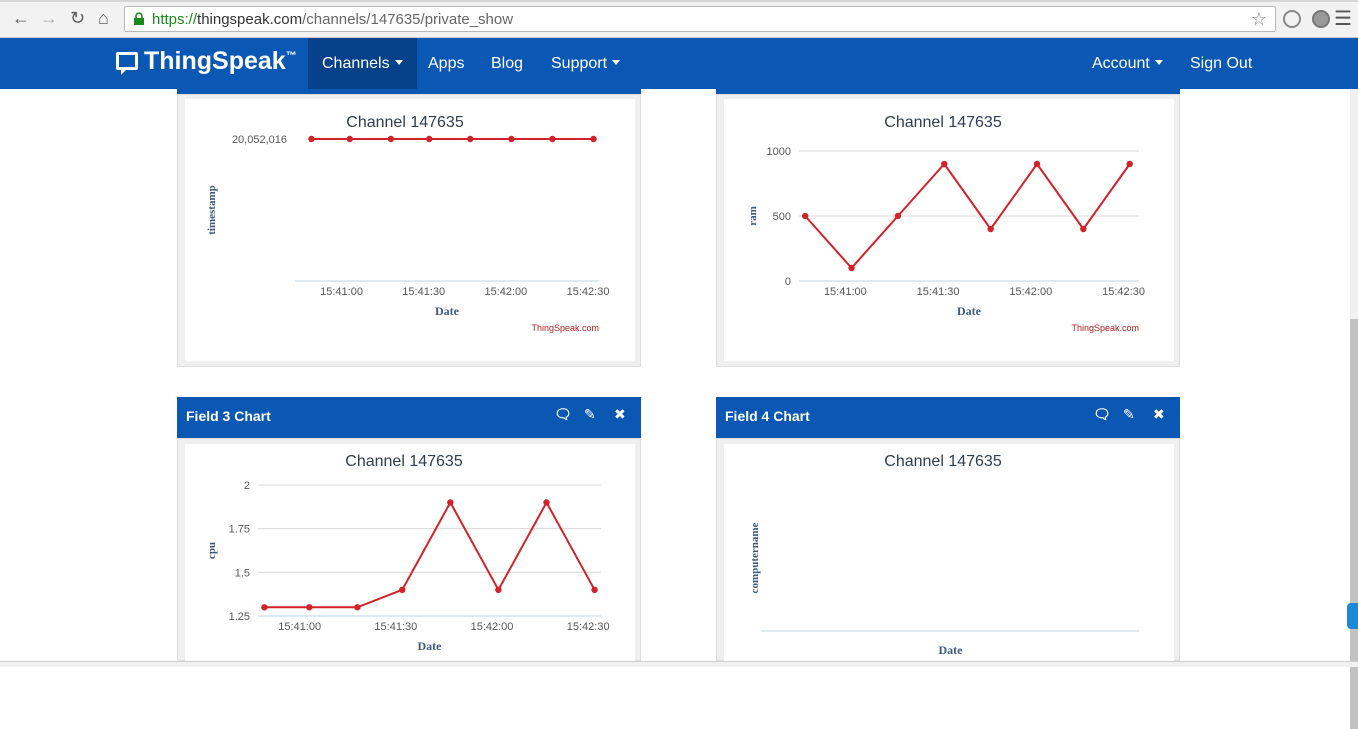 This screenshot has height=729, width=1358. Describe the element at coordinates (1321, 19) in the screenshot. I see `wordpress-icon` at that location.